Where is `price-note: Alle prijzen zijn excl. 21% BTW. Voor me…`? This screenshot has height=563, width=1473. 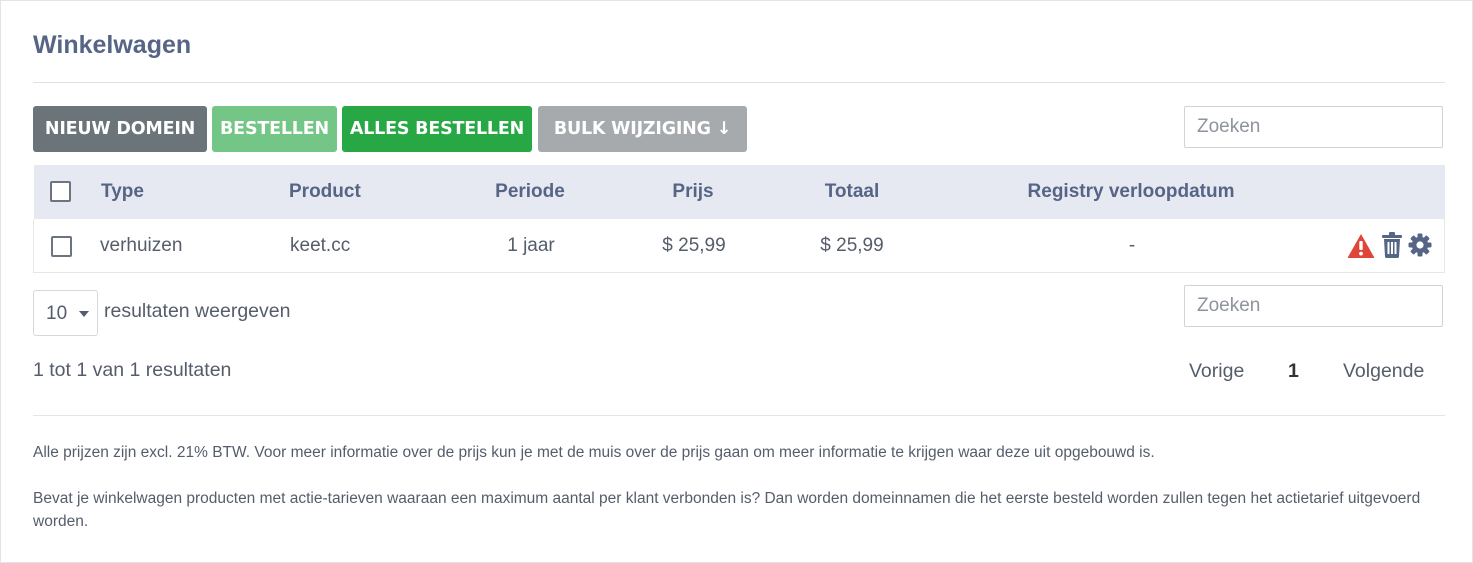 price-note: Alle prijzen zijn excl. 21% BTW. Voor me… is located at coordinates (594, 452).